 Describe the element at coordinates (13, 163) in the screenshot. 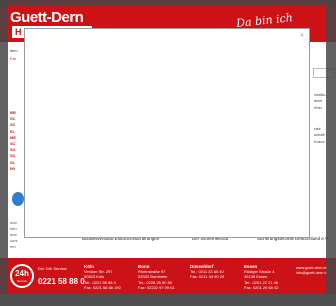

I see `left-menu-item: SL` at that location.